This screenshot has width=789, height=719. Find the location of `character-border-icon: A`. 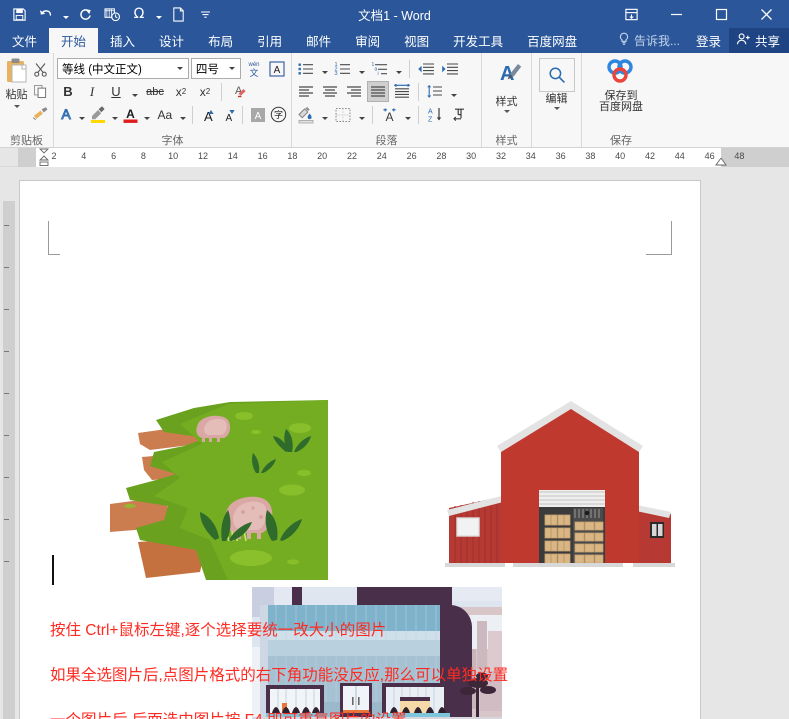

character-border-icon: A is located at coordinates (277, 68).